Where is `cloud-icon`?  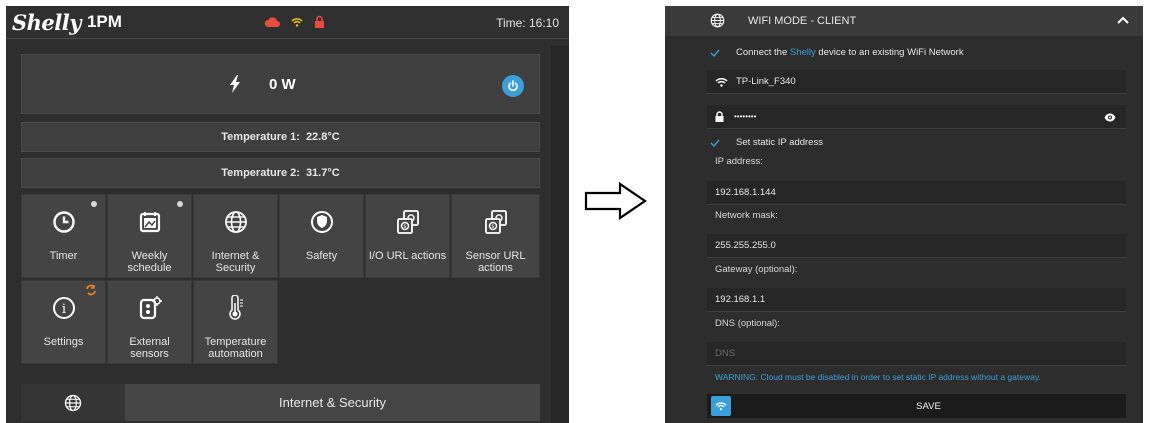
cloud-icon is located at coordinates (272, 21).